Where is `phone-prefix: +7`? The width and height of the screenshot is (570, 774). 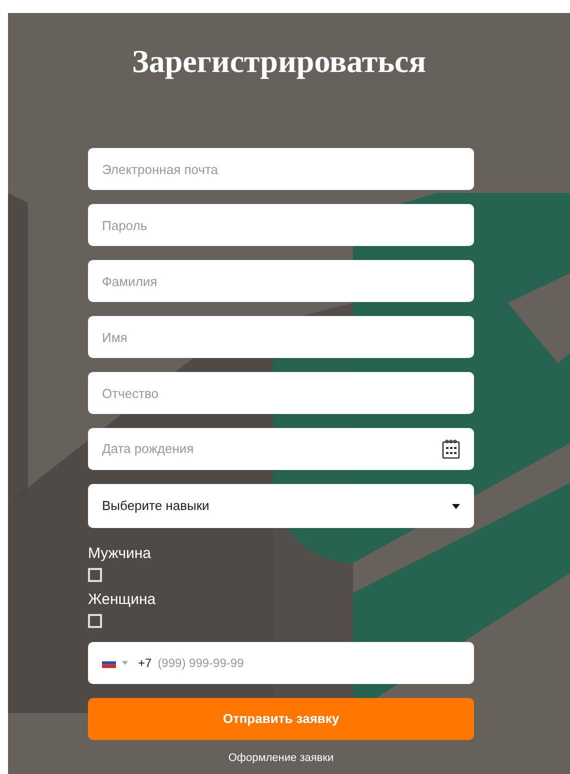 phone-prefix: +7 is located at coordinates (145, 663).